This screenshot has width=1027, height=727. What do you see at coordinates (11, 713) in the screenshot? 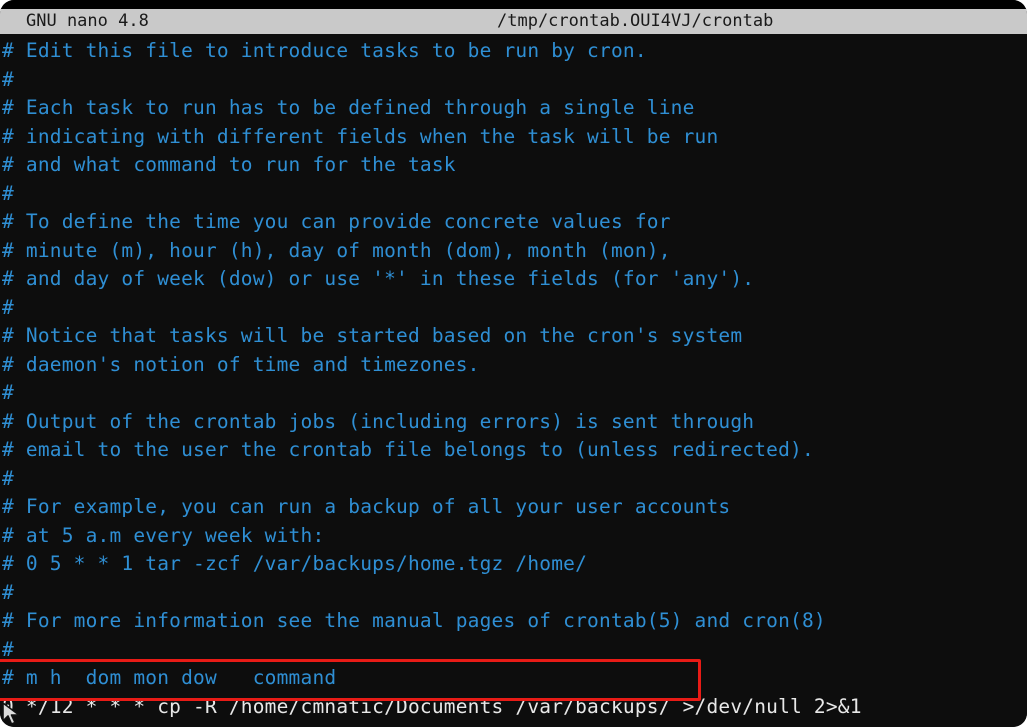
I see `mouse-pointer-icon` at bounding box center [11, 713].